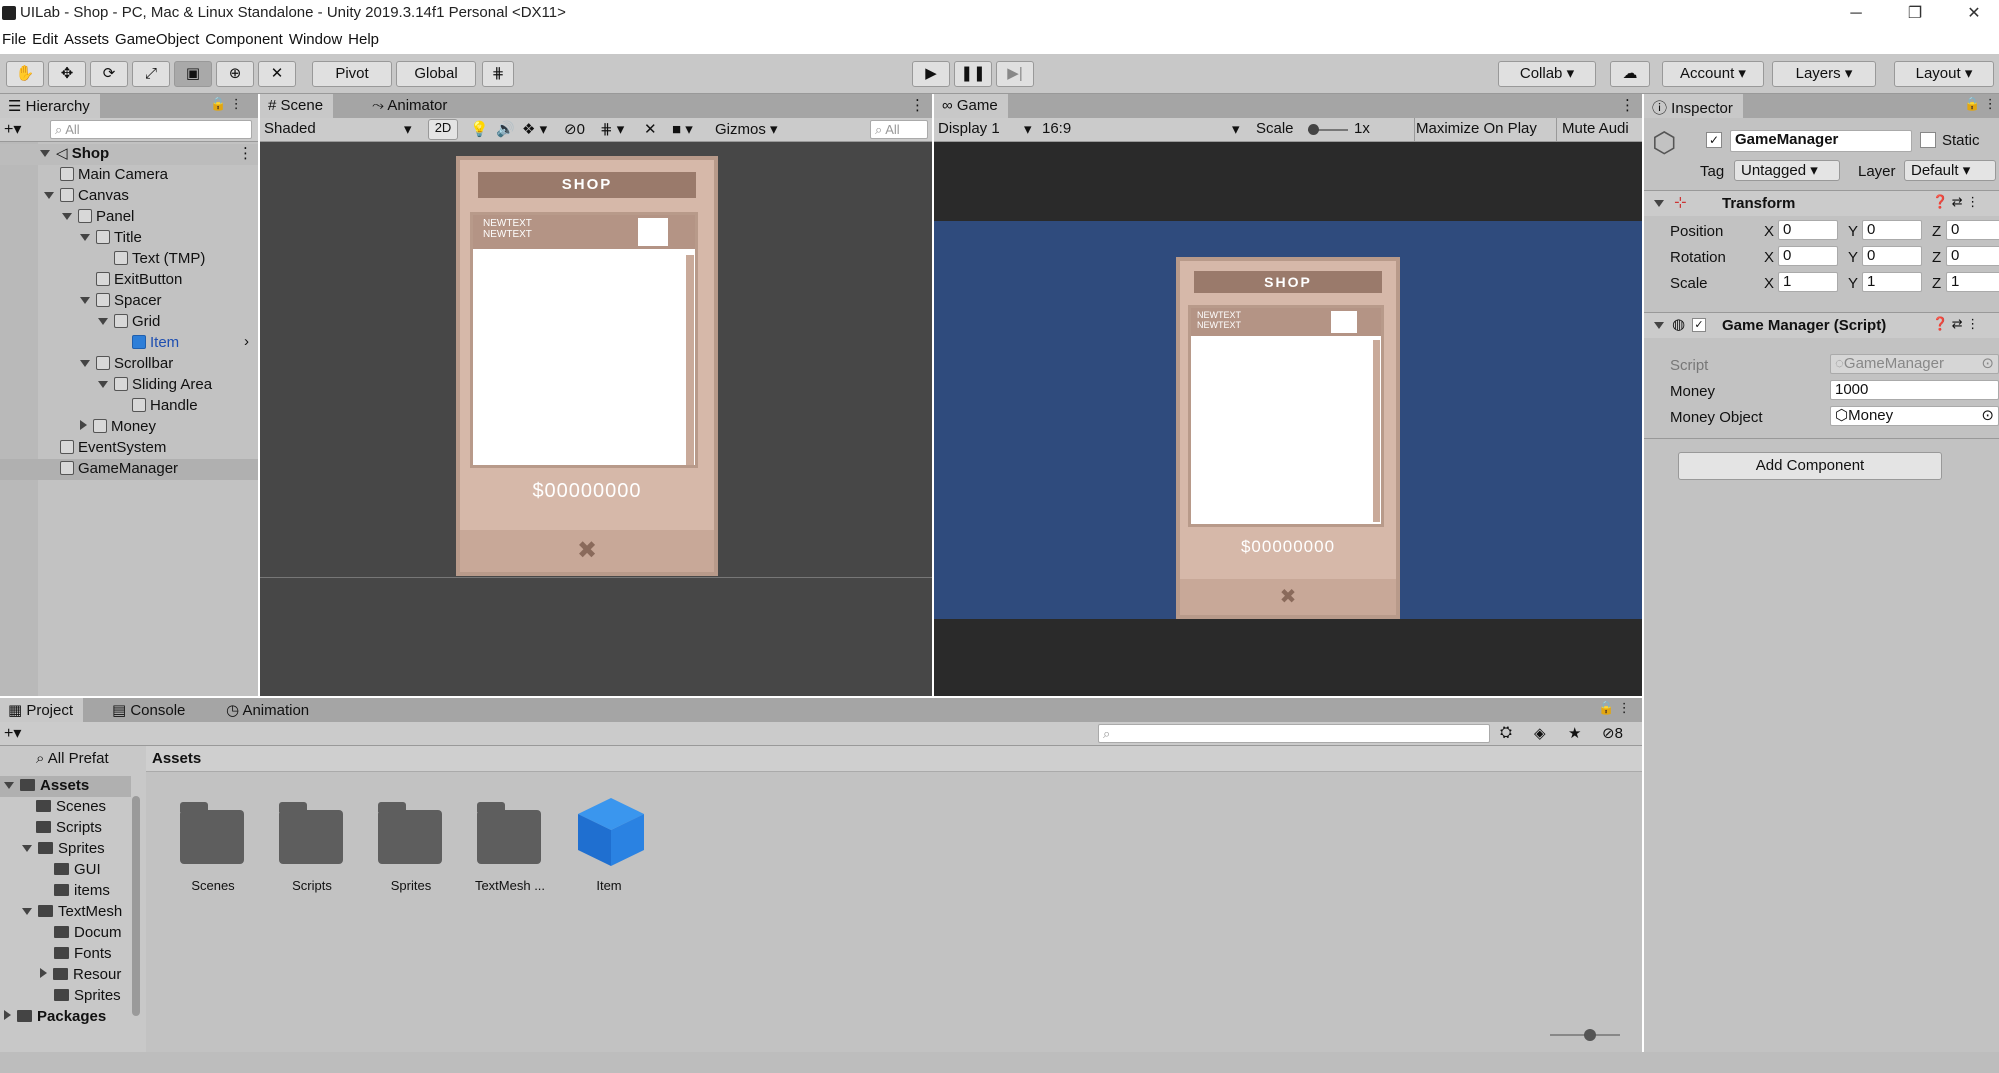 The image size is (1999, 1073). I want to click on object-name-field: GameManager, so click(1821, 141).